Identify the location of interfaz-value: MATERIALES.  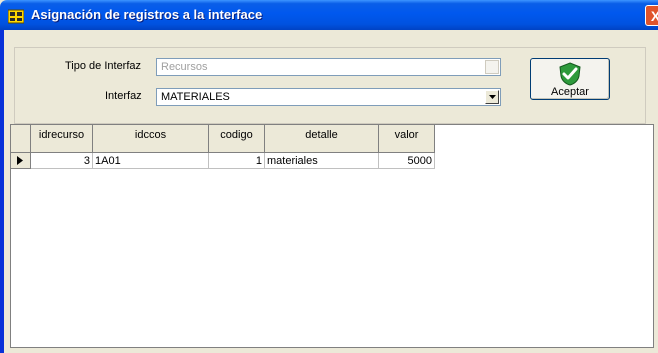
(195, 97).